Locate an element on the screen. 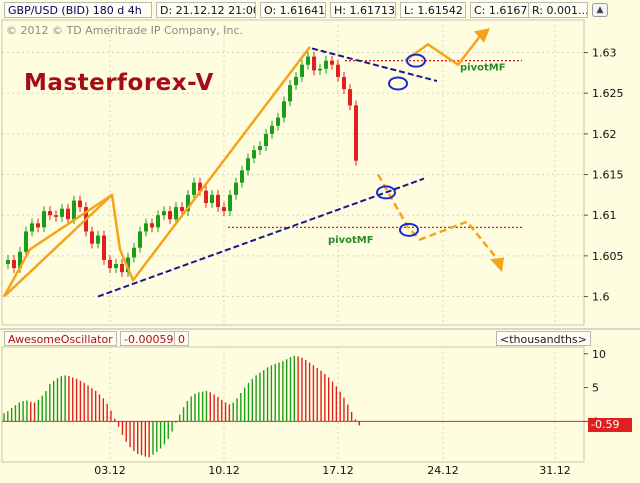  symbol-info: GBP/USD (BID) 180 d 4h is located at coordinates (78, 10).